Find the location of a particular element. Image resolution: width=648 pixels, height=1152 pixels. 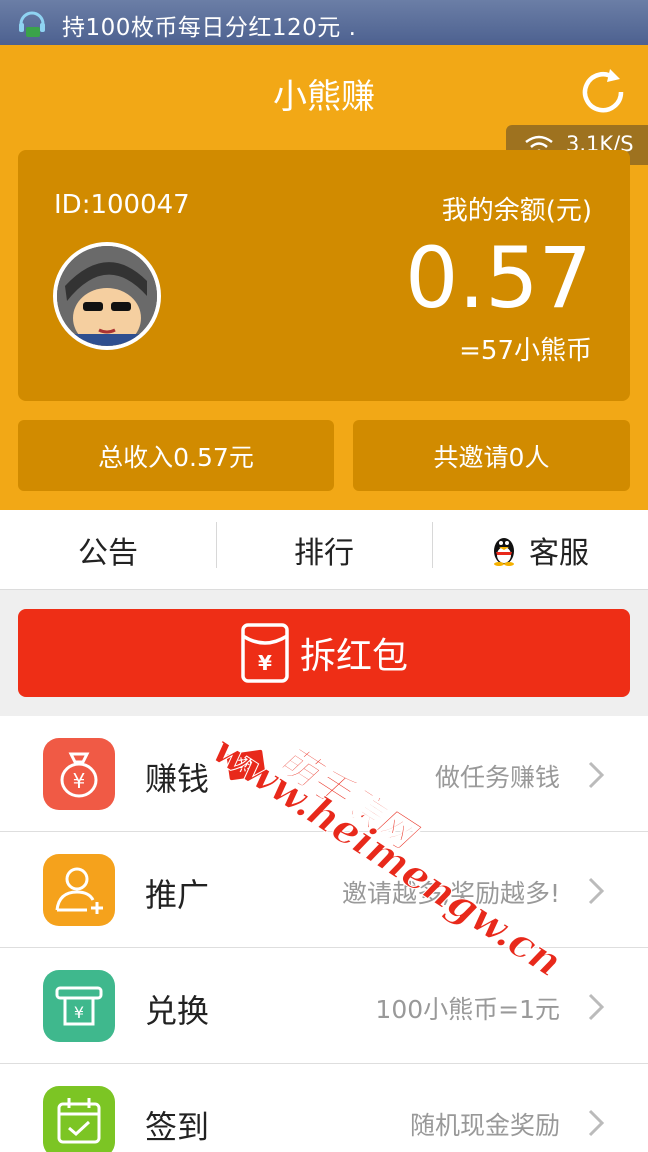

tab-label: 排行 is located at coordinates (324, 553).